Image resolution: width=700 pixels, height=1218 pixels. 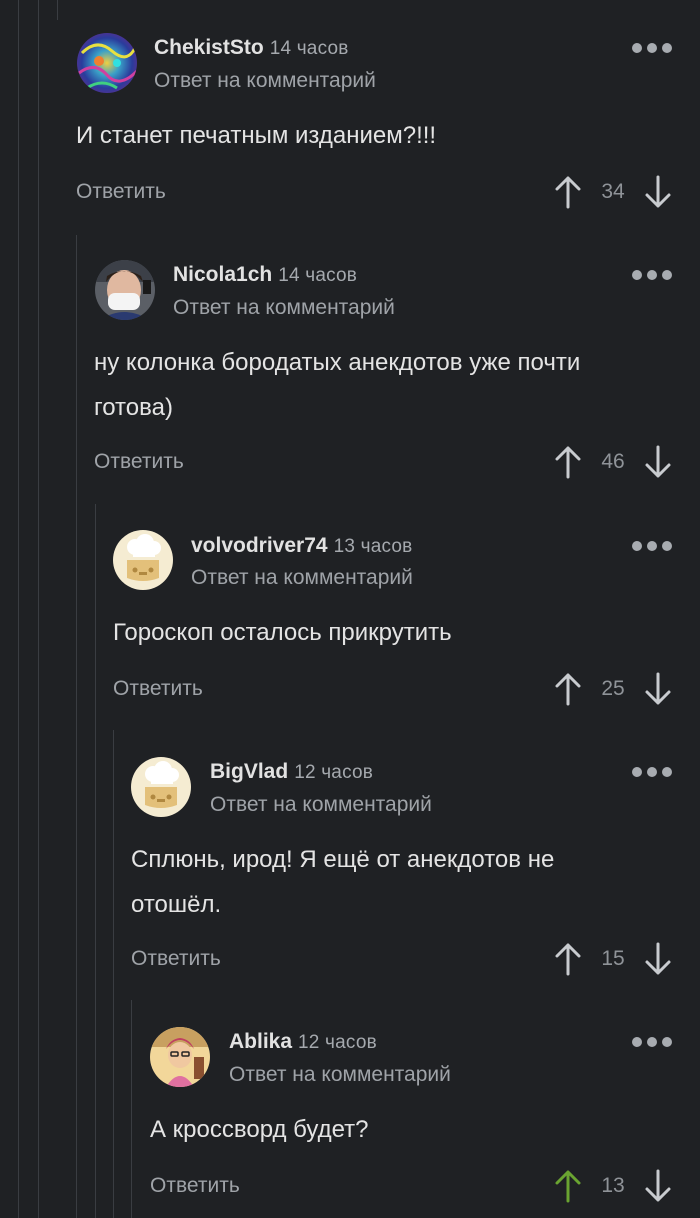 What do you see at coordinates (613, 461) in the screenshot?
I see `vote-score: 46` at bounding box center [613, 461].